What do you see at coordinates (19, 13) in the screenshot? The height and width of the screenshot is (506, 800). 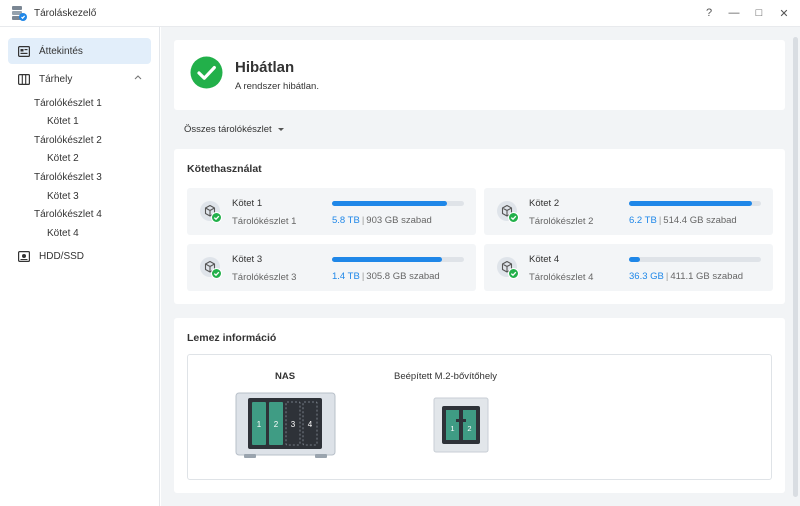 I see `storage-manager-app-icon` at bounding box center [19, 13].